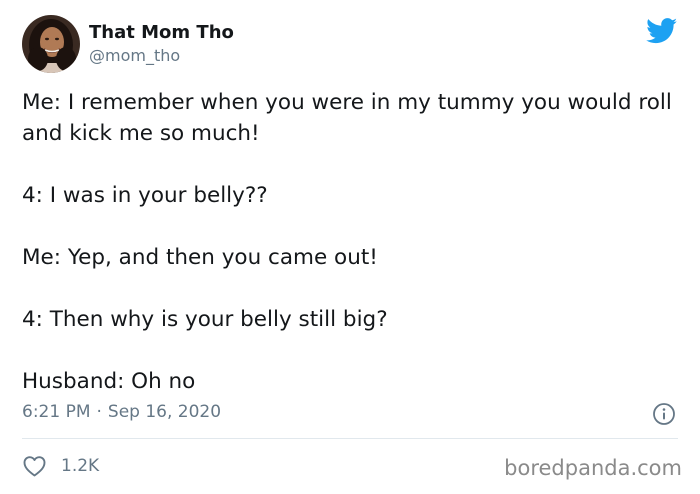 The height and width of the screenshot is (494, 700). What do you see at coordinates (51, 44) in the screenshot?
I see `author-avatar` at bounding box center [51, 44].